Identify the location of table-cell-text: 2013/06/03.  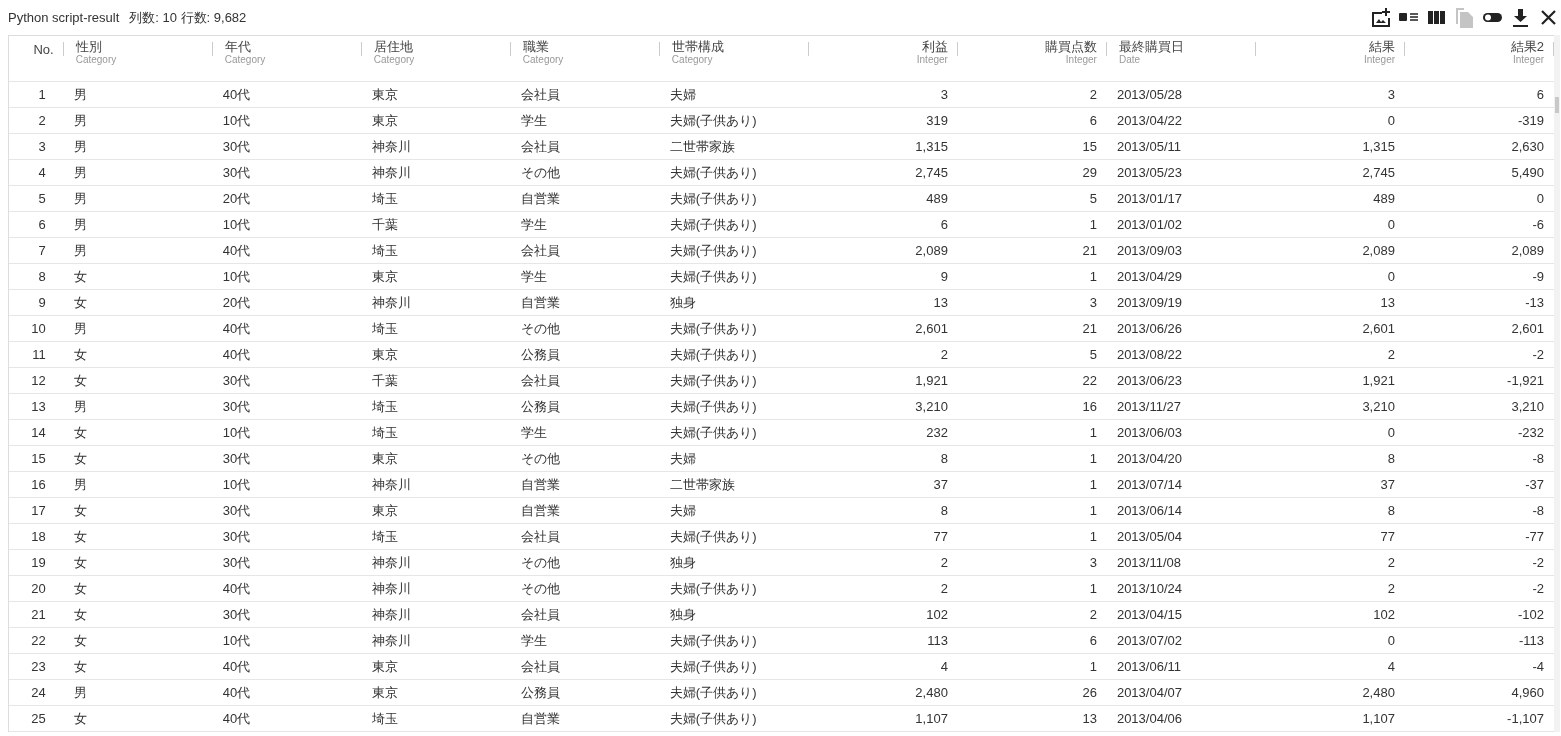
(1149, 432).